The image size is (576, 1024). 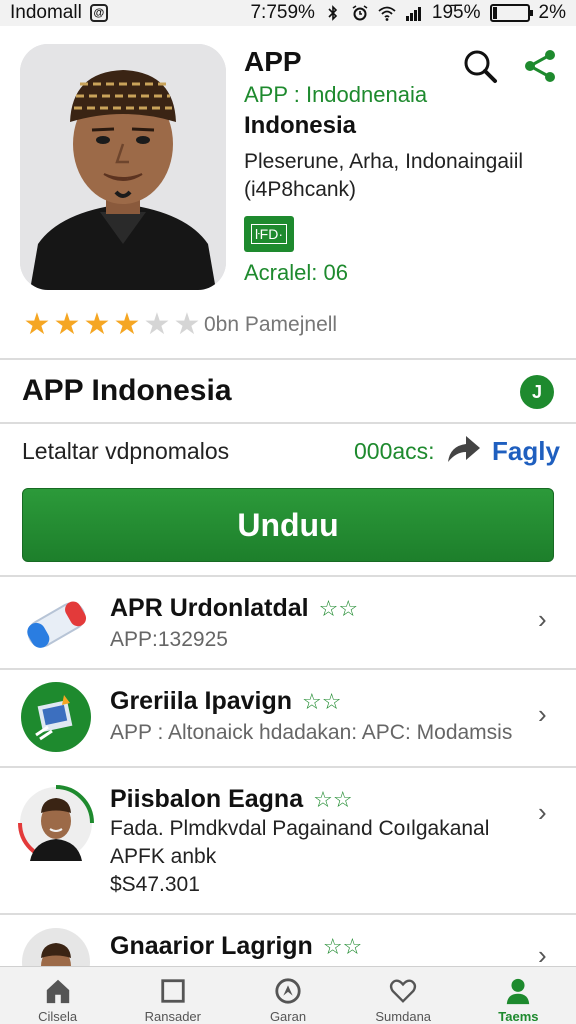 I want to click on info-count: 000acs:, so click(x=394, y=451).